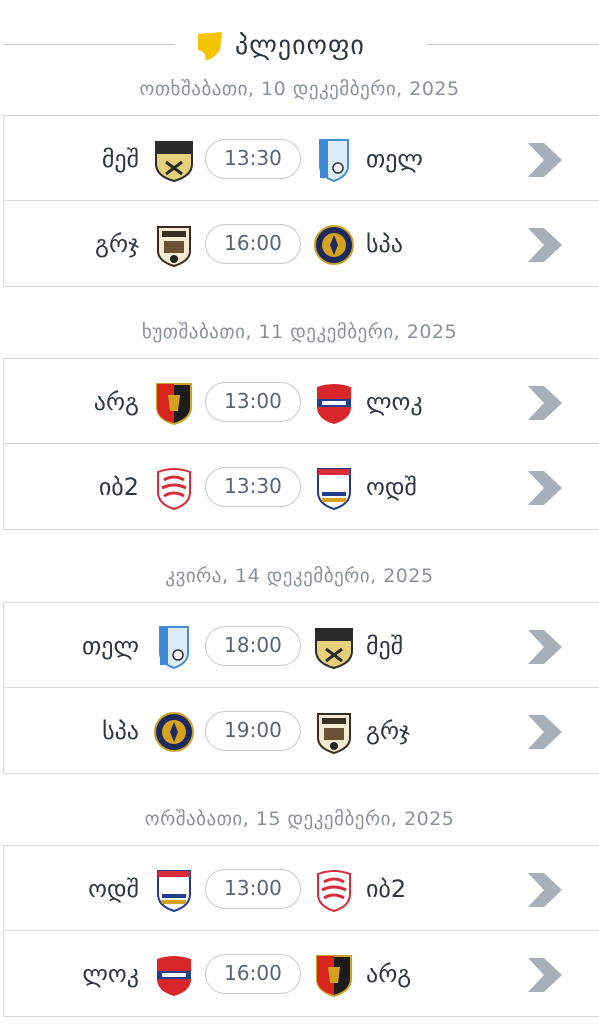 This screenshot has width=599, height=1024. Describe the element at coordinates (110, 974) in the screenshot. I see `home-team: ლოკ` at that location.